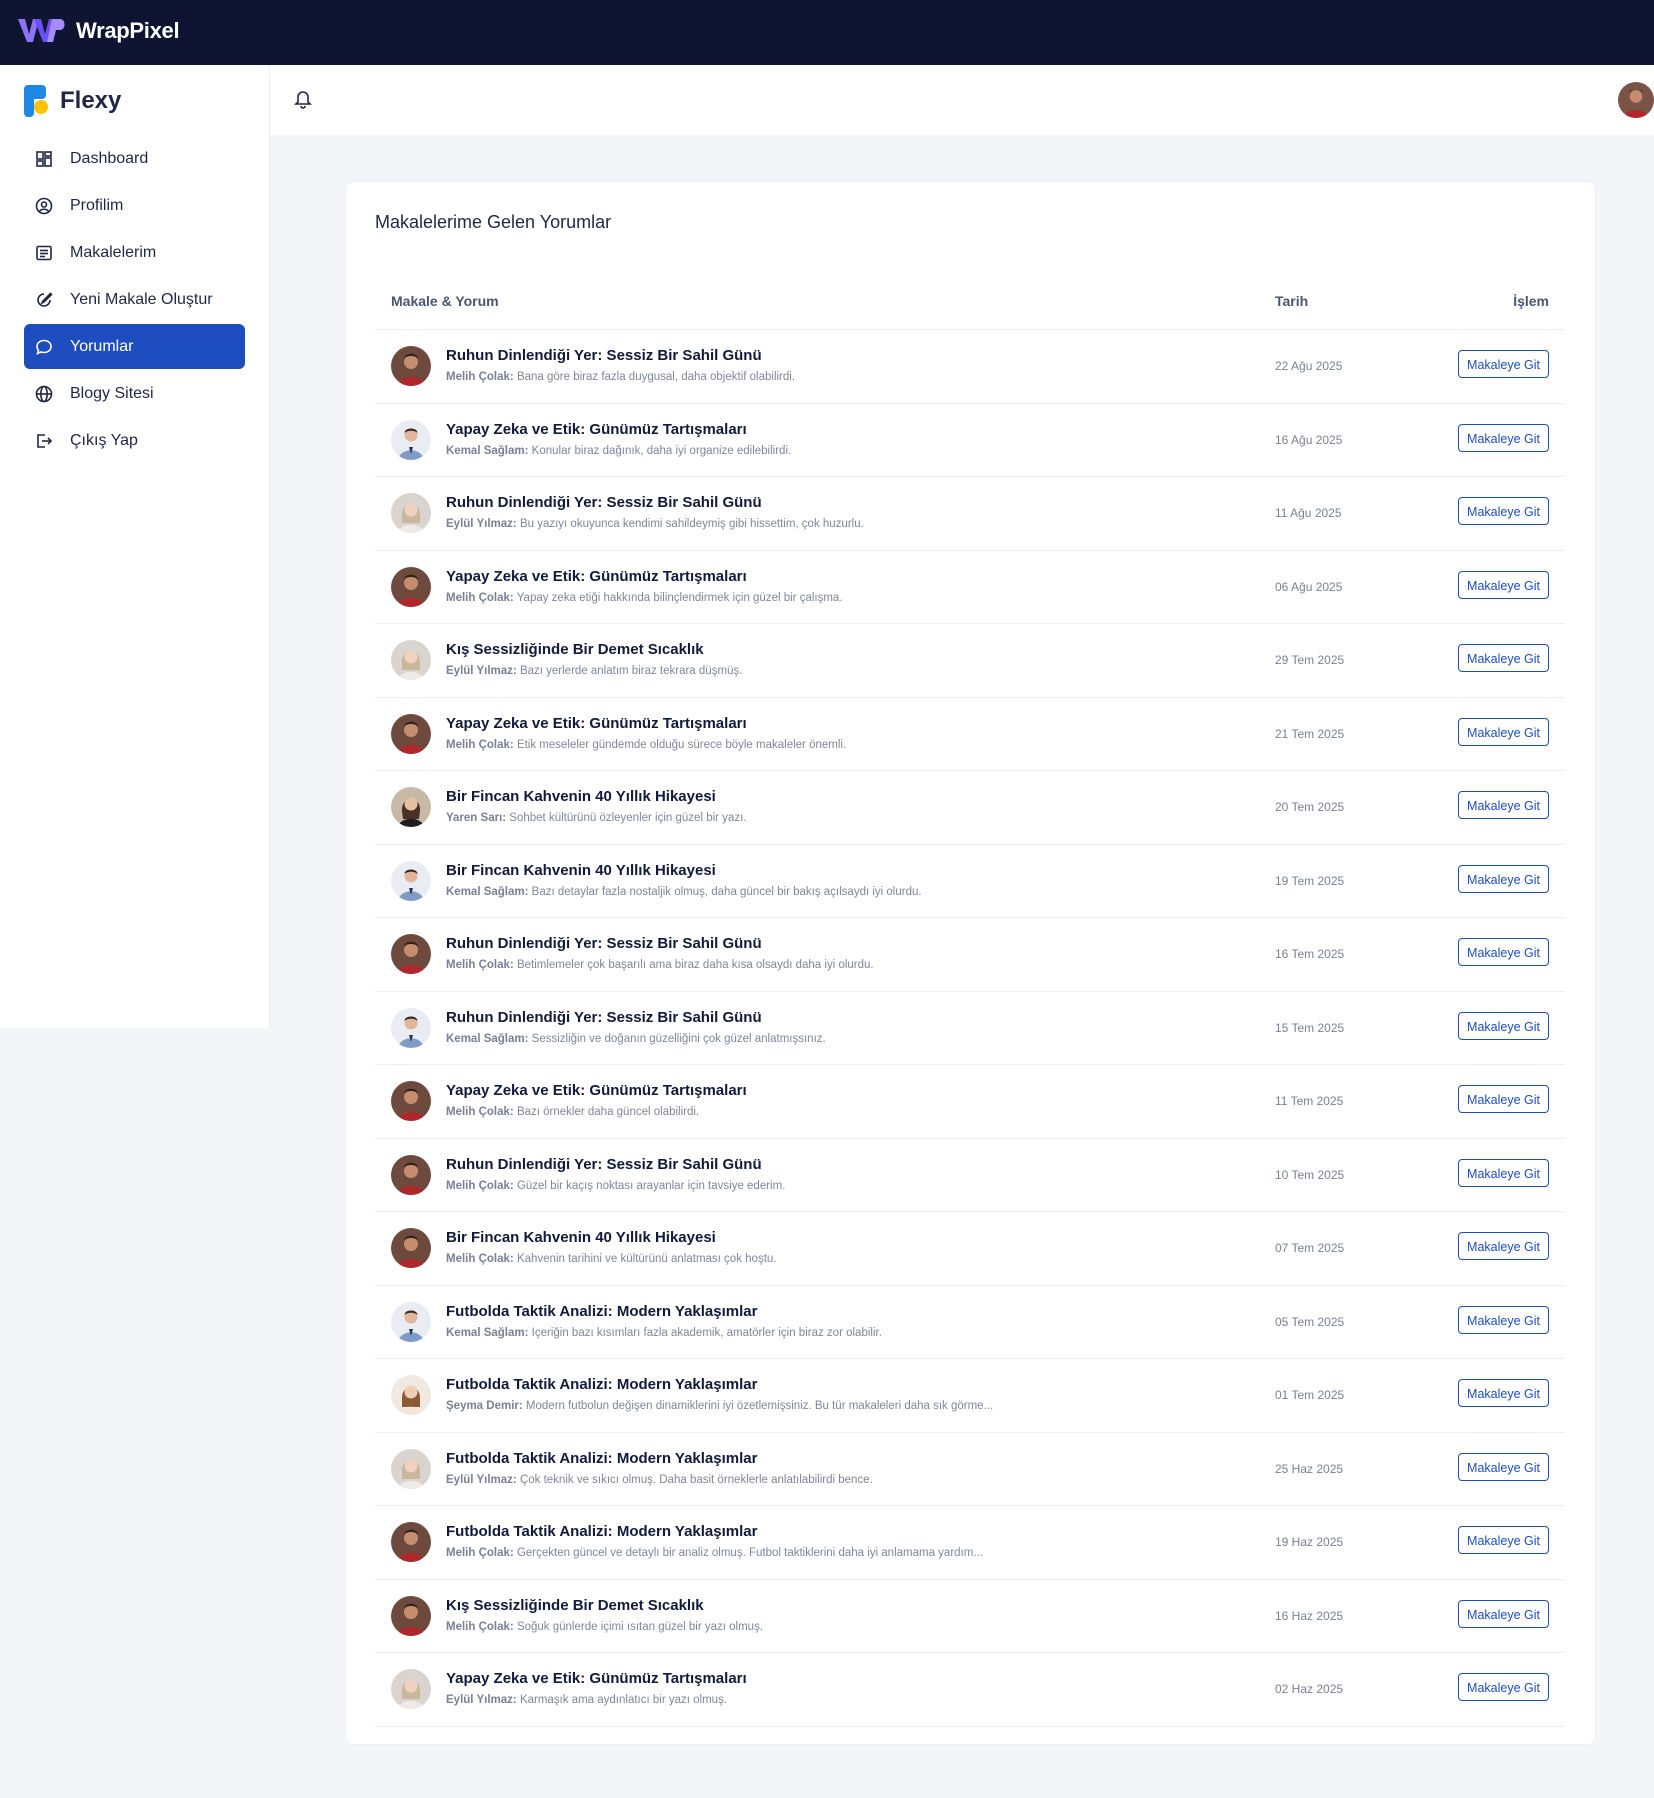 Image resolution: width=1654 pixels, height=1798 pixels. What do you see at coordinates (44, 300) in the screenshot?
I see `edit-pencil-icon` at bounding box center [44, 300].